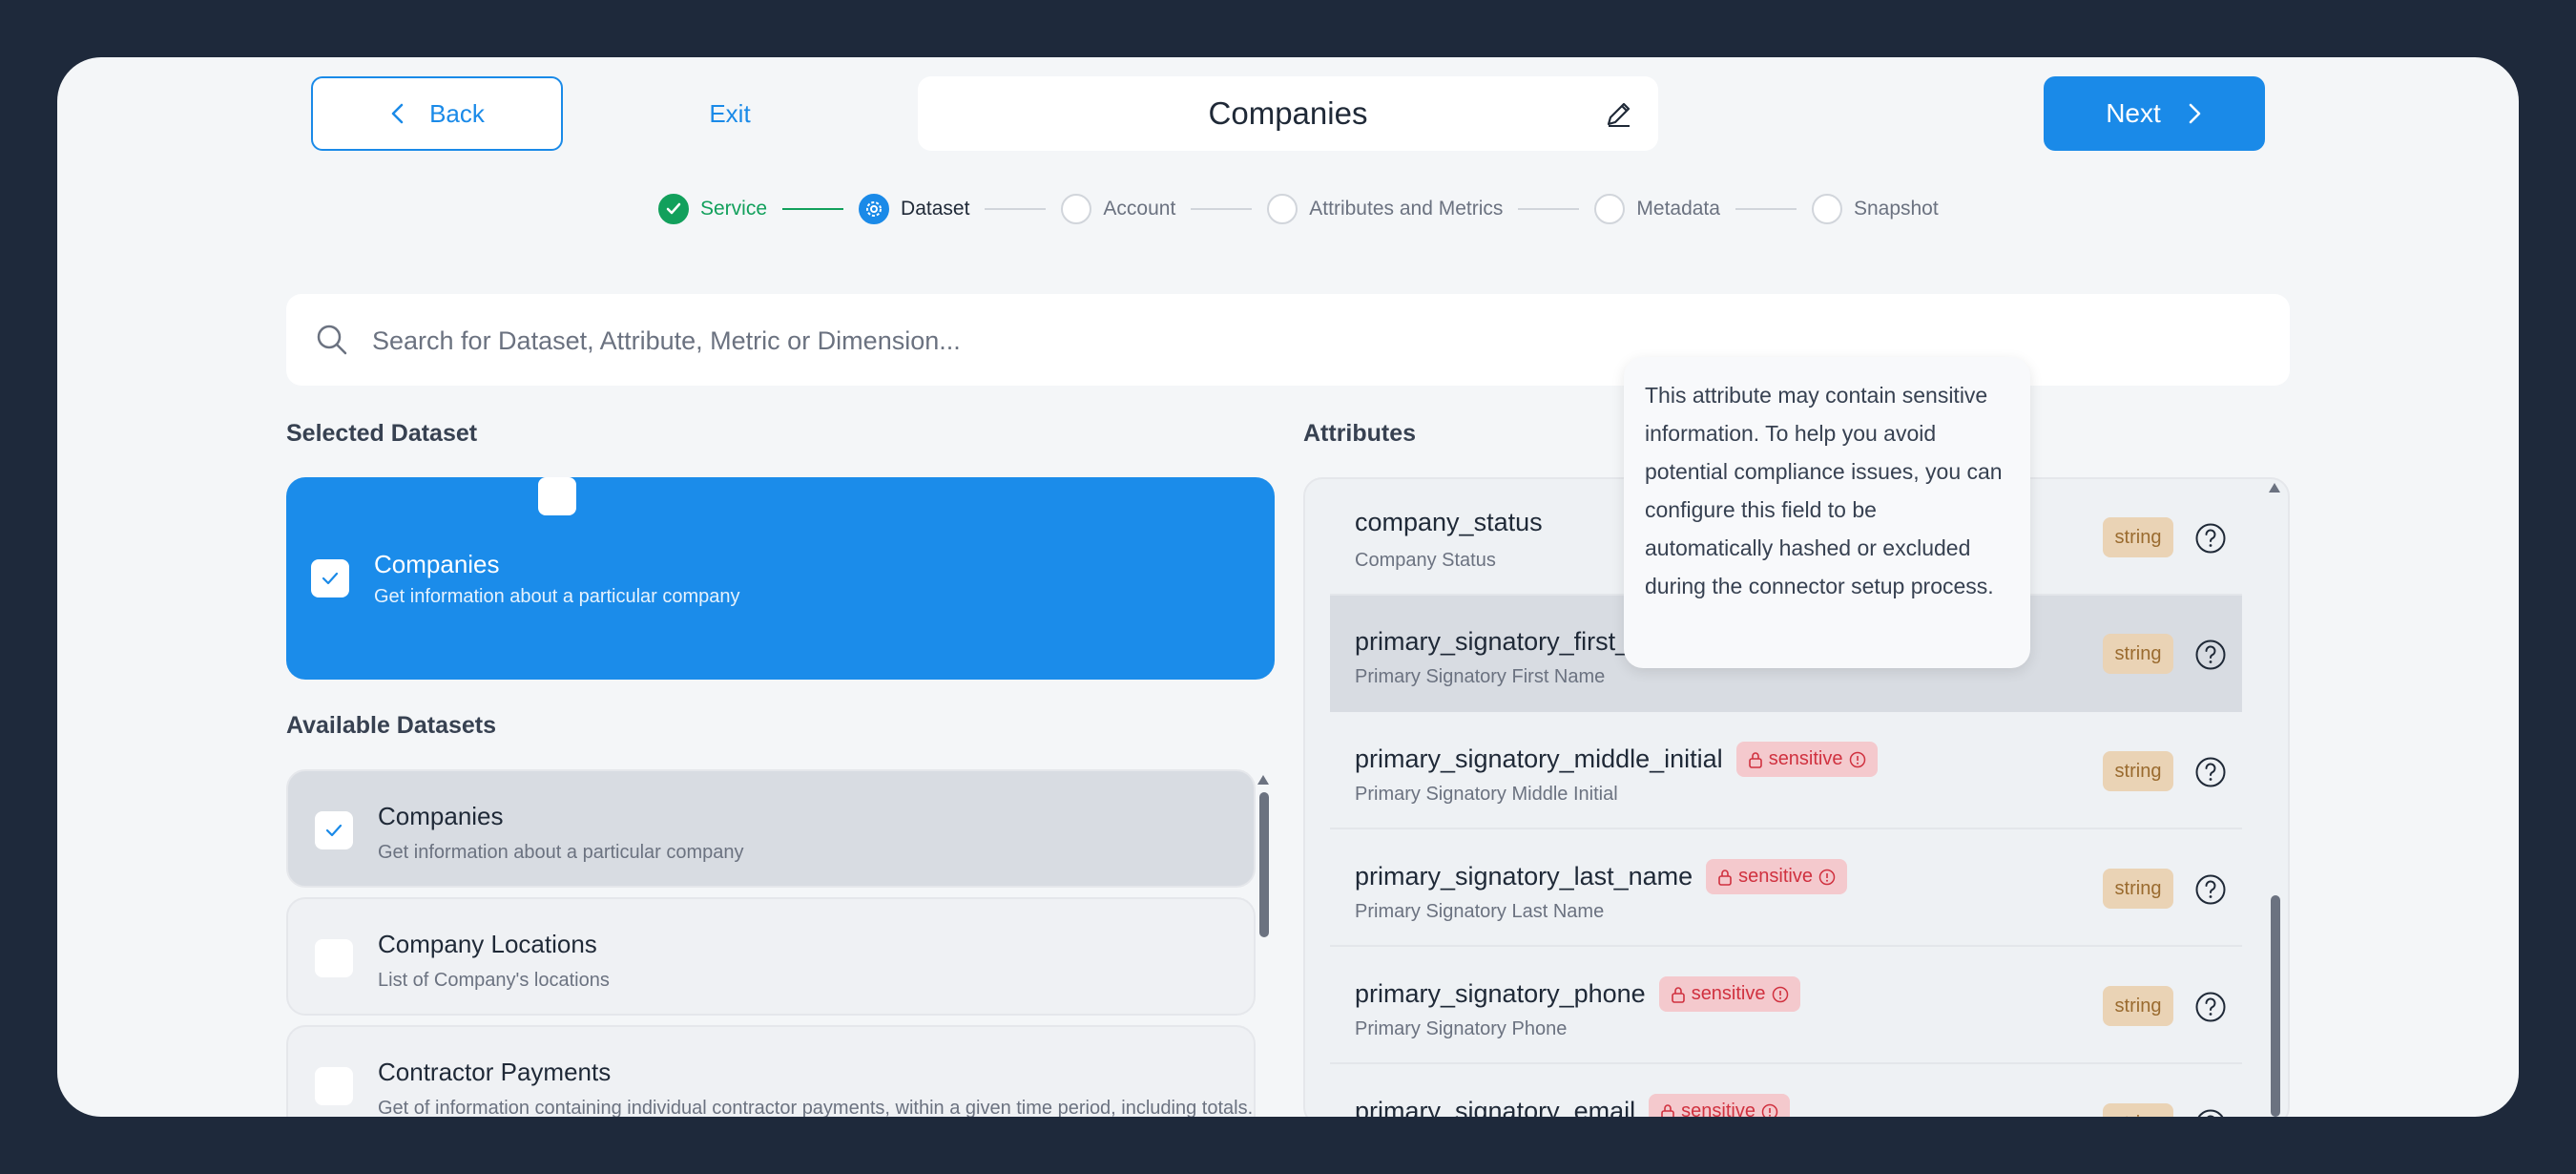  Describe the element at coordinates (1500, 993) in the screenshot. I see `attribute-key: primary_signatory_phone` at that location.